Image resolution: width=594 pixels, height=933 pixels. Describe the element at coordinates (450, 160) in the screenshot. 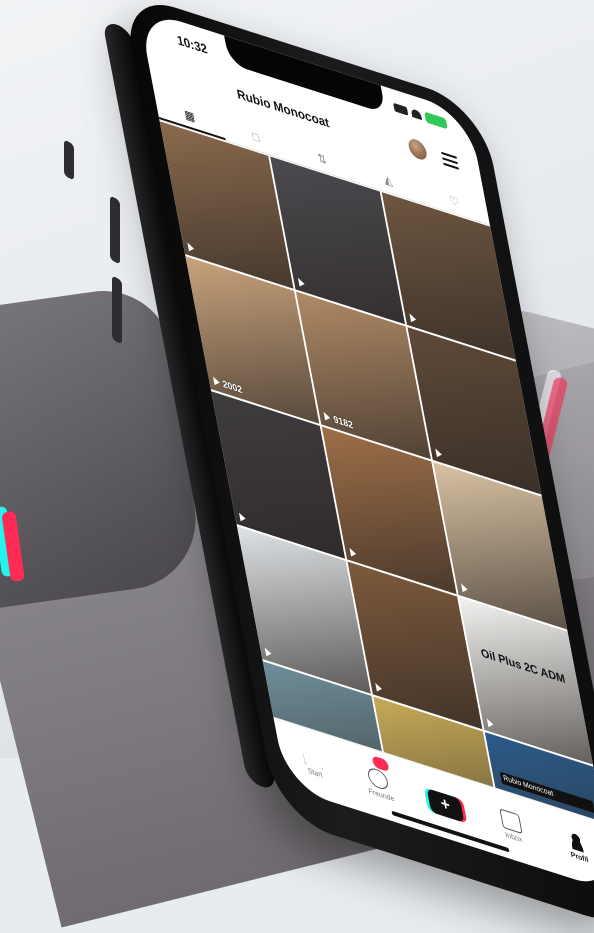

I see `menu-icon` at that location.